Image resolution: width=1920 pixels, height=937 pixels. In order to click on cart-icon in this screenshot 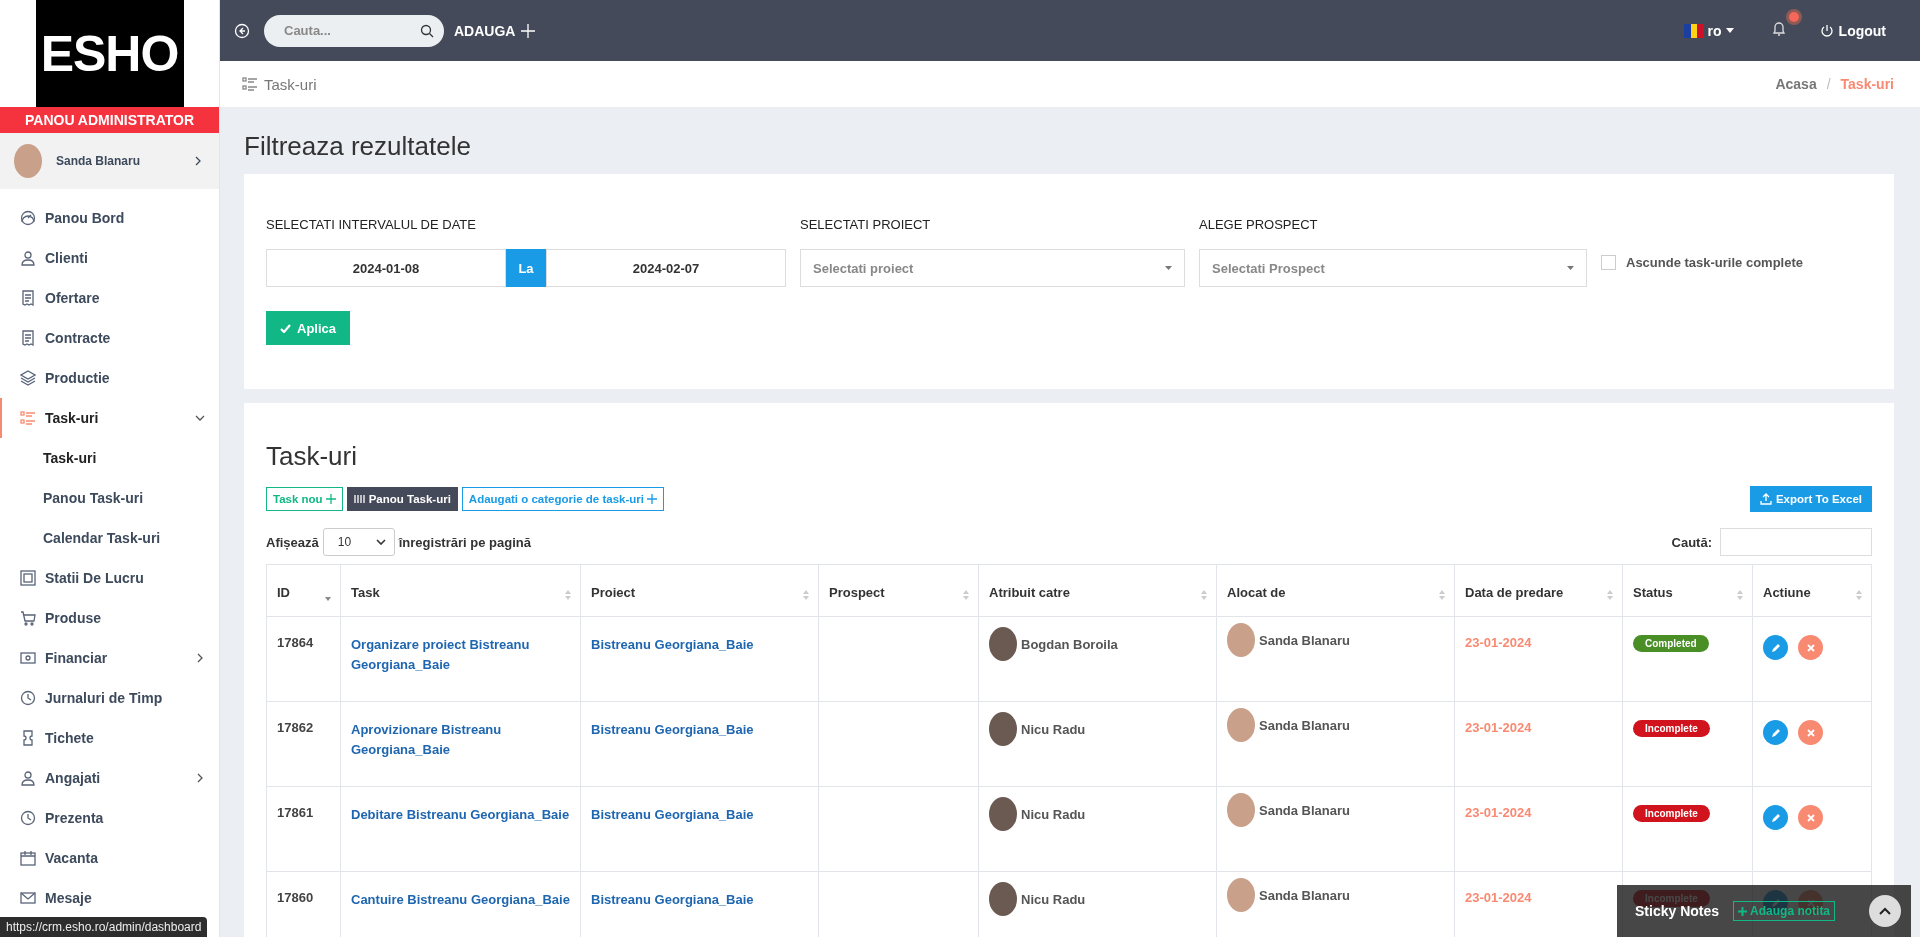, I will do `click(28, 618)`.